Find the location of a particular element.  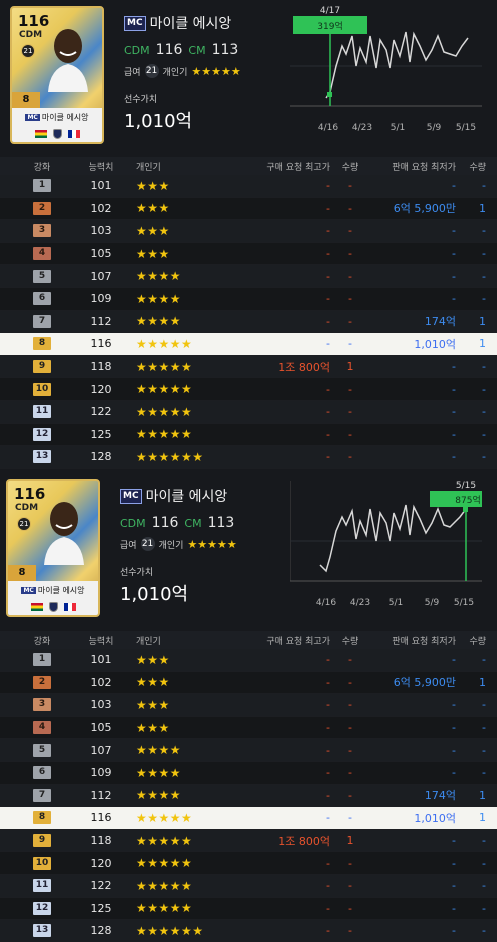

ovr-cell: 116 is located at coordinates (101, 818).